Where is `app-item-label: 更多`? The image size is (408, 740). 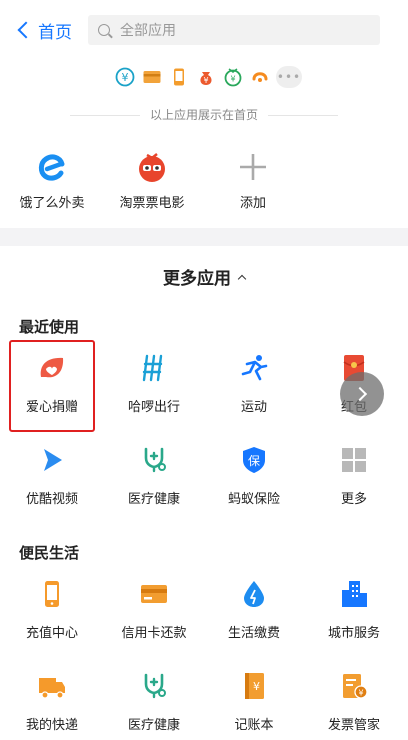
app-item-label: 更多 is located at coordinates (353, 499).